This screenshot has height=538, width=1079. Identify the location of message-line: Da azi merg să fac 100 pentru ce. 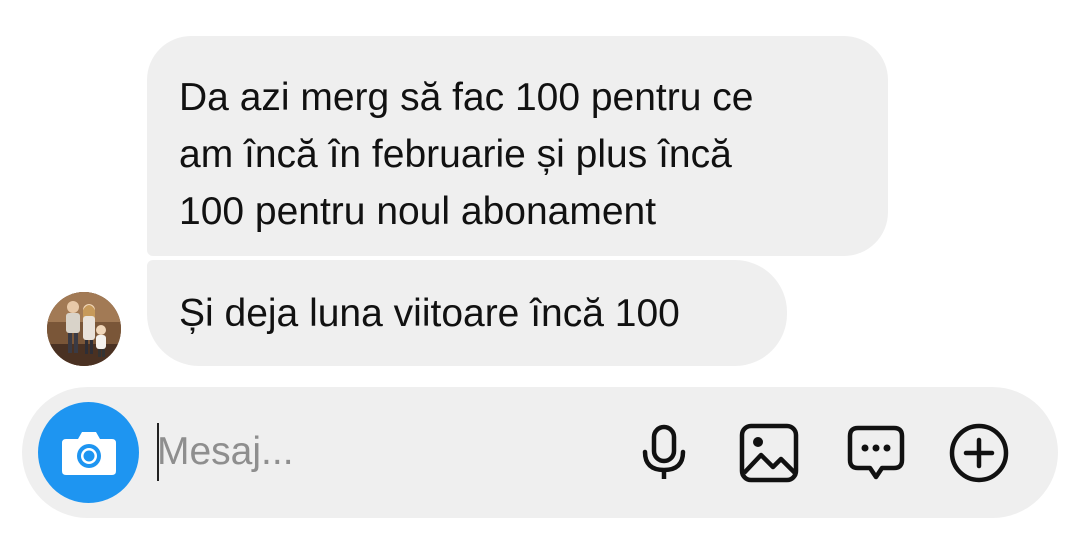
(466, 97).